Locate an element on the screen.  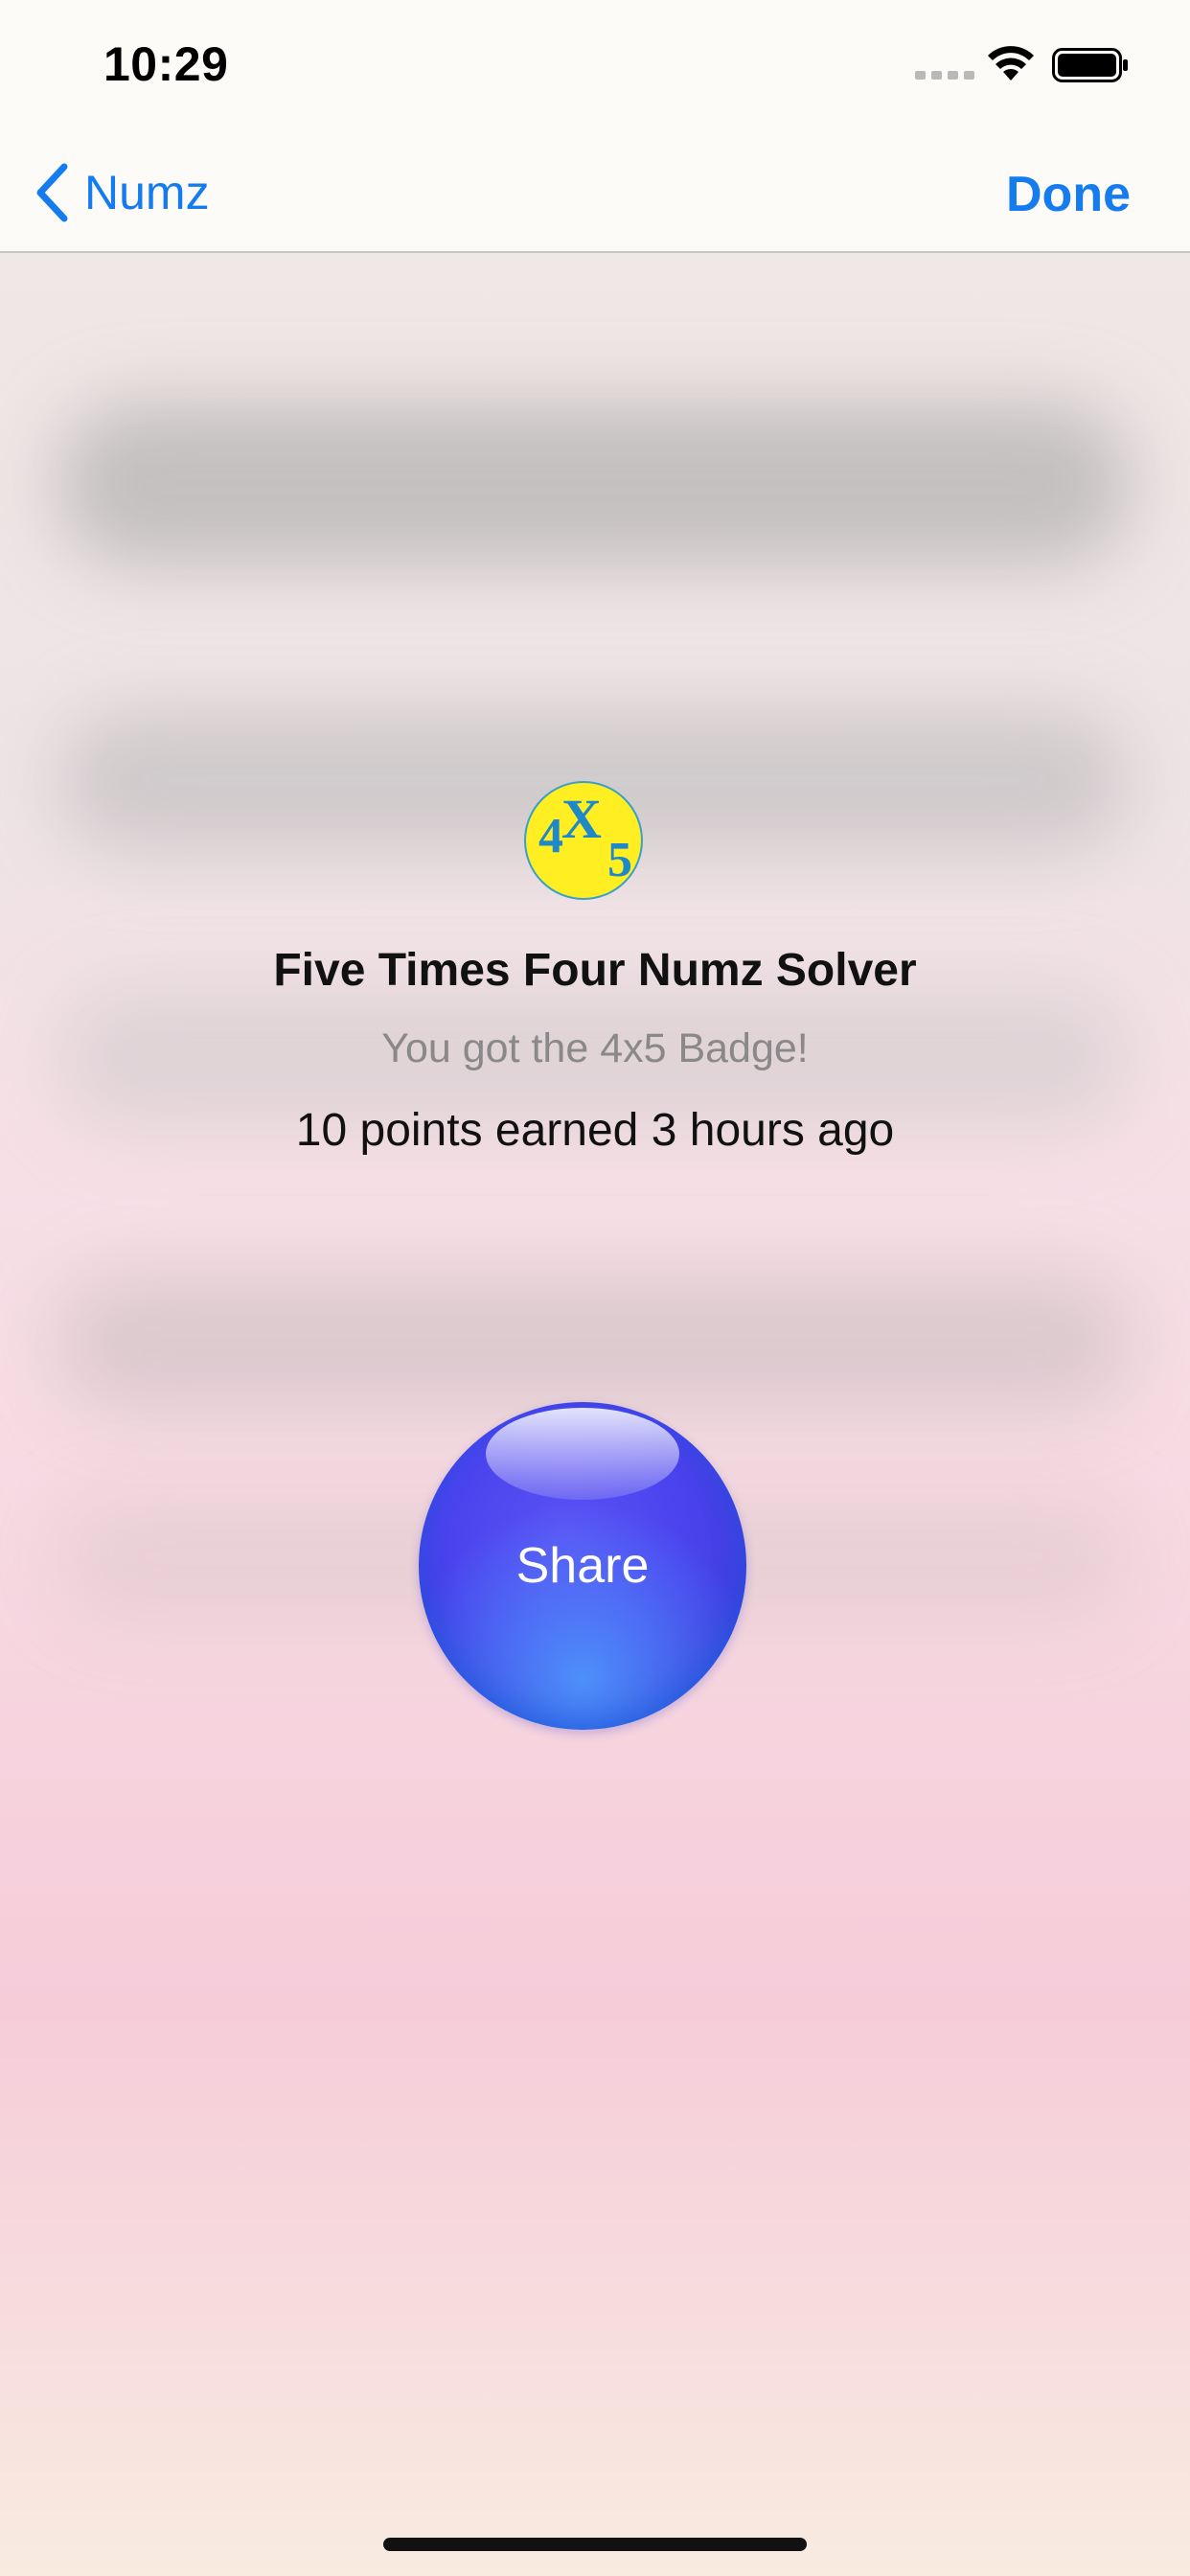
share-button: Share is located at coordinates (583, 1566).